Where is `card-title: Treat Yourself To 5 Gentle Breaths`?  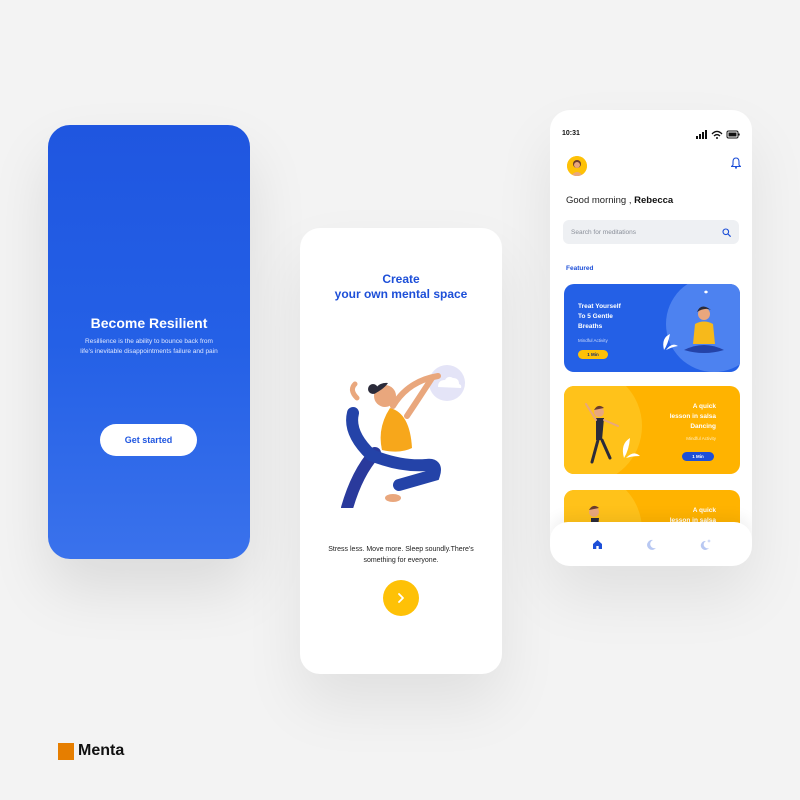
card-title: Treat Yourself To 5 Gentle Breaths is located at coordinates (599, 316).